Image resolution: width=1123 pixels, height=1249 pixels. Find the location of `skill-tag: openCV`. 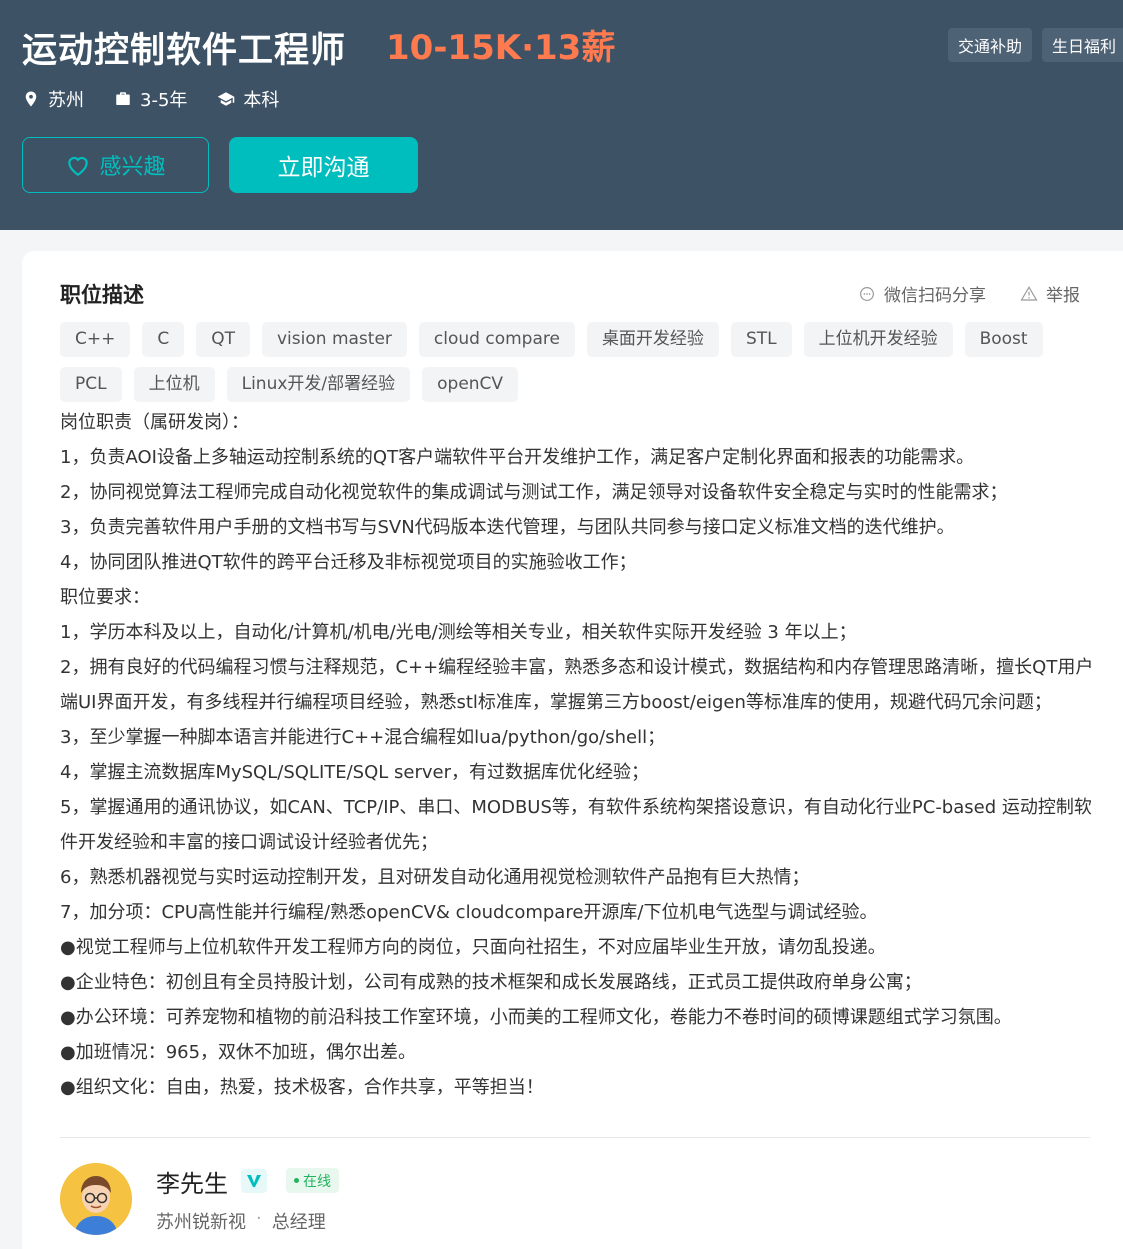

skill-tag: openCV is located at coordinates (470, 384).